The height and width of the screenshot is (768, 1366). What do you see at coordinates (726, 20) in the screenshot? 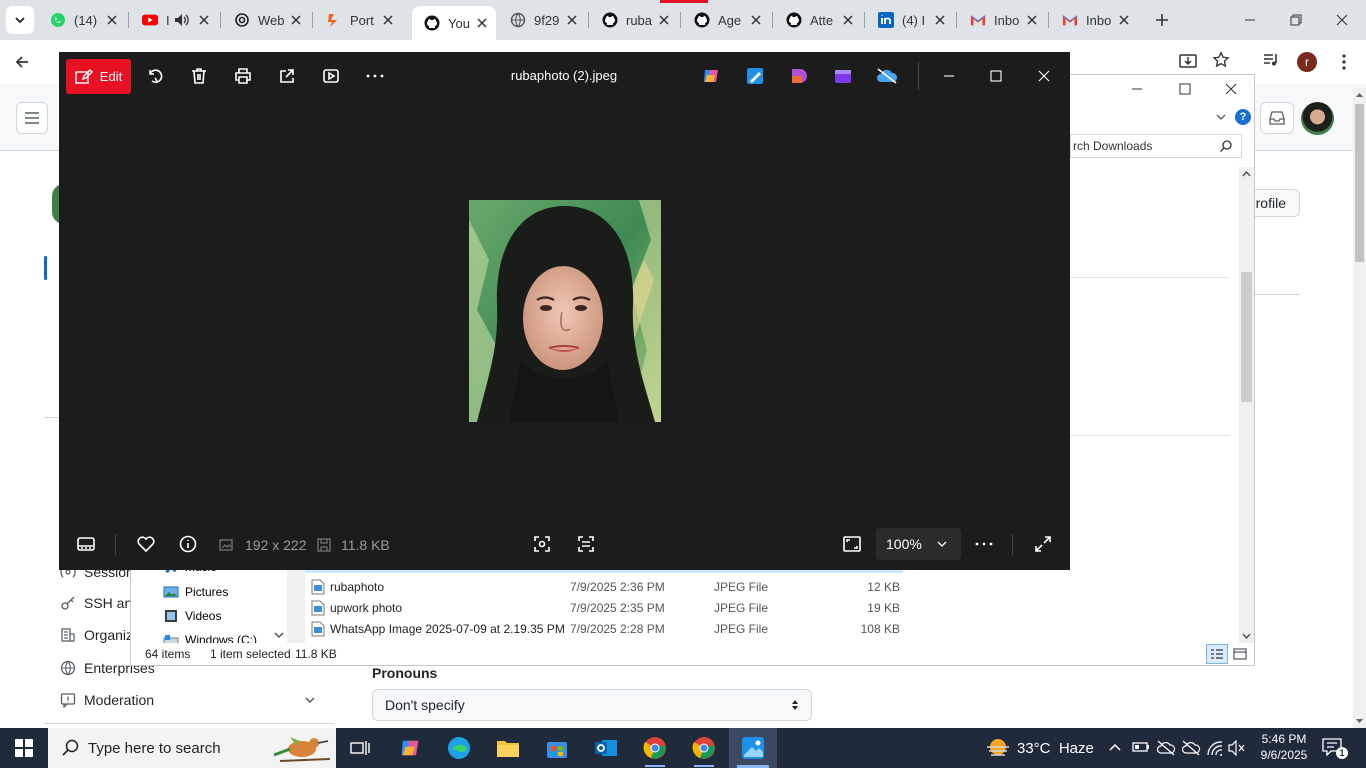
I see `tab-github-7: Age` at bounding box center [726, 20].